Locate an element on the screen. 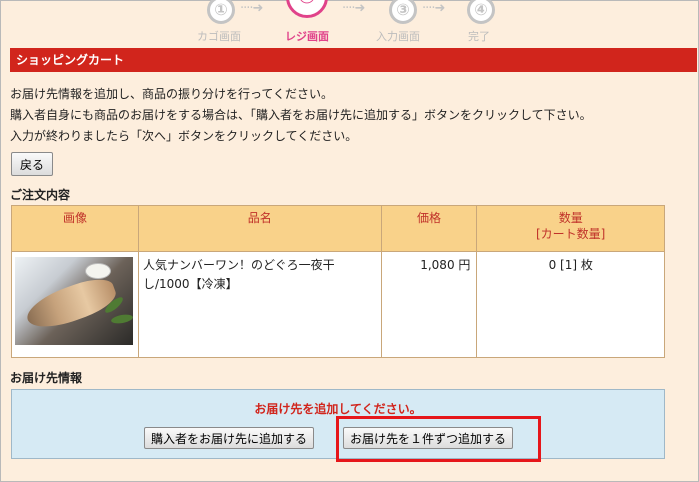  shipping-heading: お届け先情報 is located at coordinates (46, 378).